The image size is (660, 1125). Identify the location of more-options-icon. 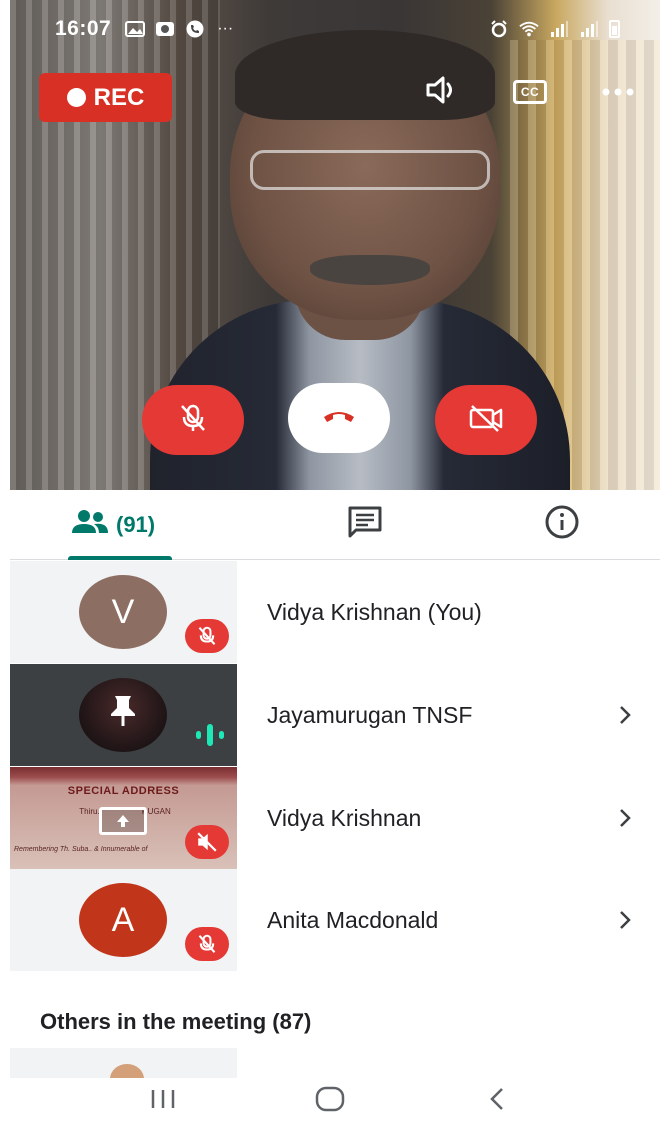
(618, 92).